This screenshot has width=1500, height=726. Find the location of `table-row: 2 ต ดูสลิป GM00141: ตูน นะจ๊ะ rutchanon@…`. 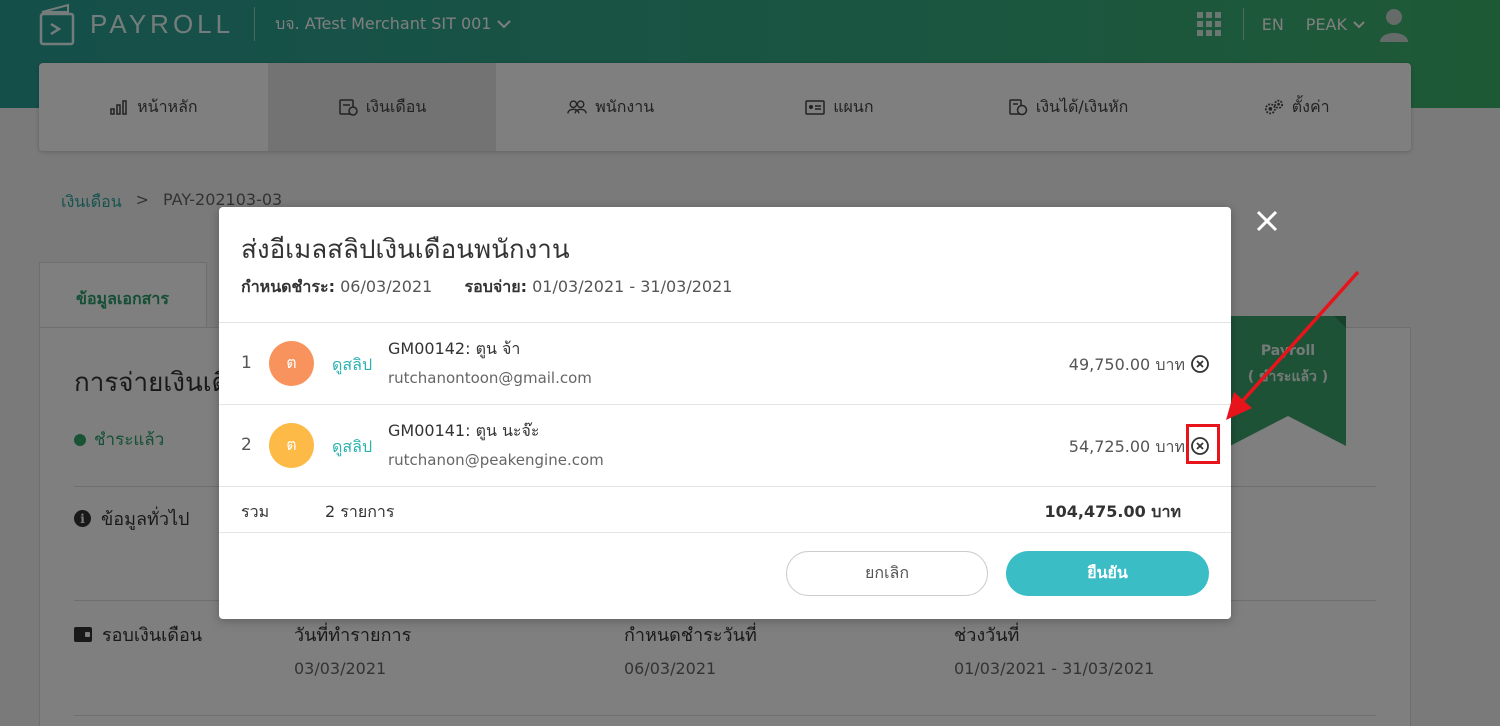

table-row: 2 ต ดูสลิป GM00141: ตูน นะจ๊ะ rutchanon@… is located at coordinates (725, 446).